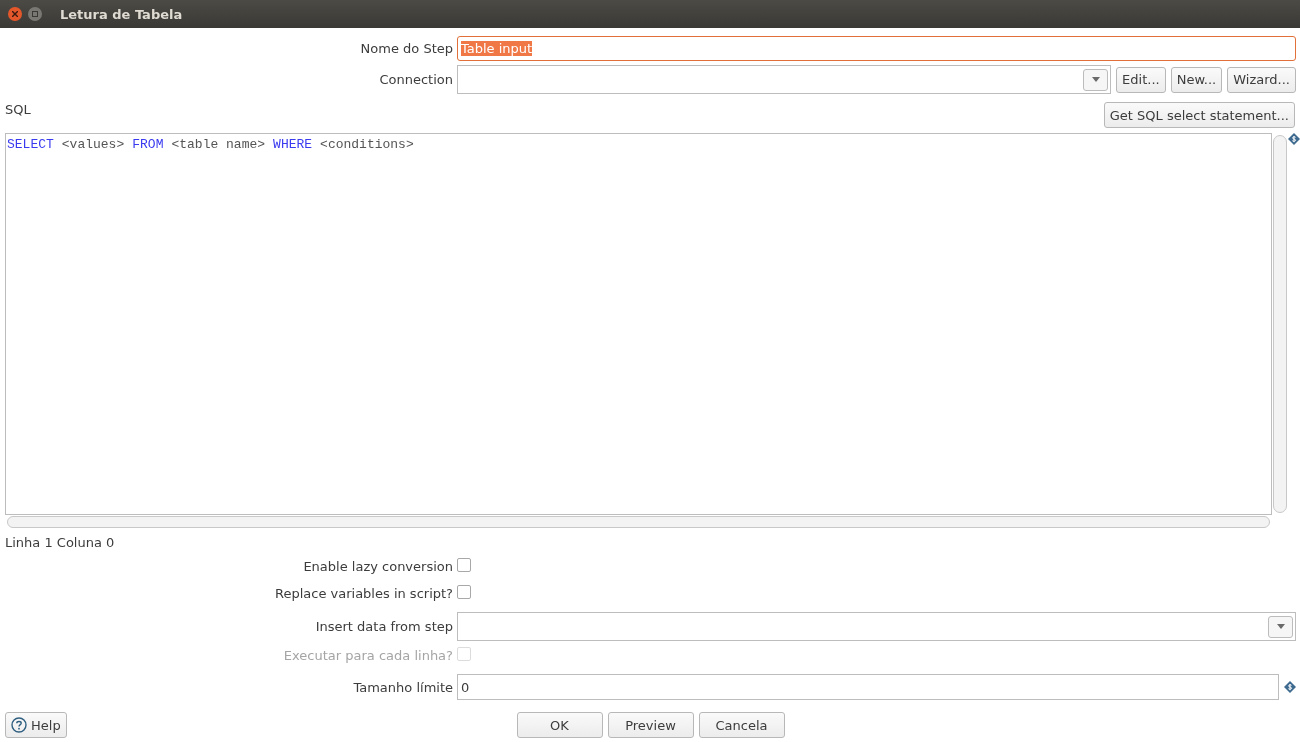 The image size is (1300, 742). What do you see at coordinates (406, 48) in the screenshot?
I see `step-name-label: Nome do Step` at bounding box center [406, 48].